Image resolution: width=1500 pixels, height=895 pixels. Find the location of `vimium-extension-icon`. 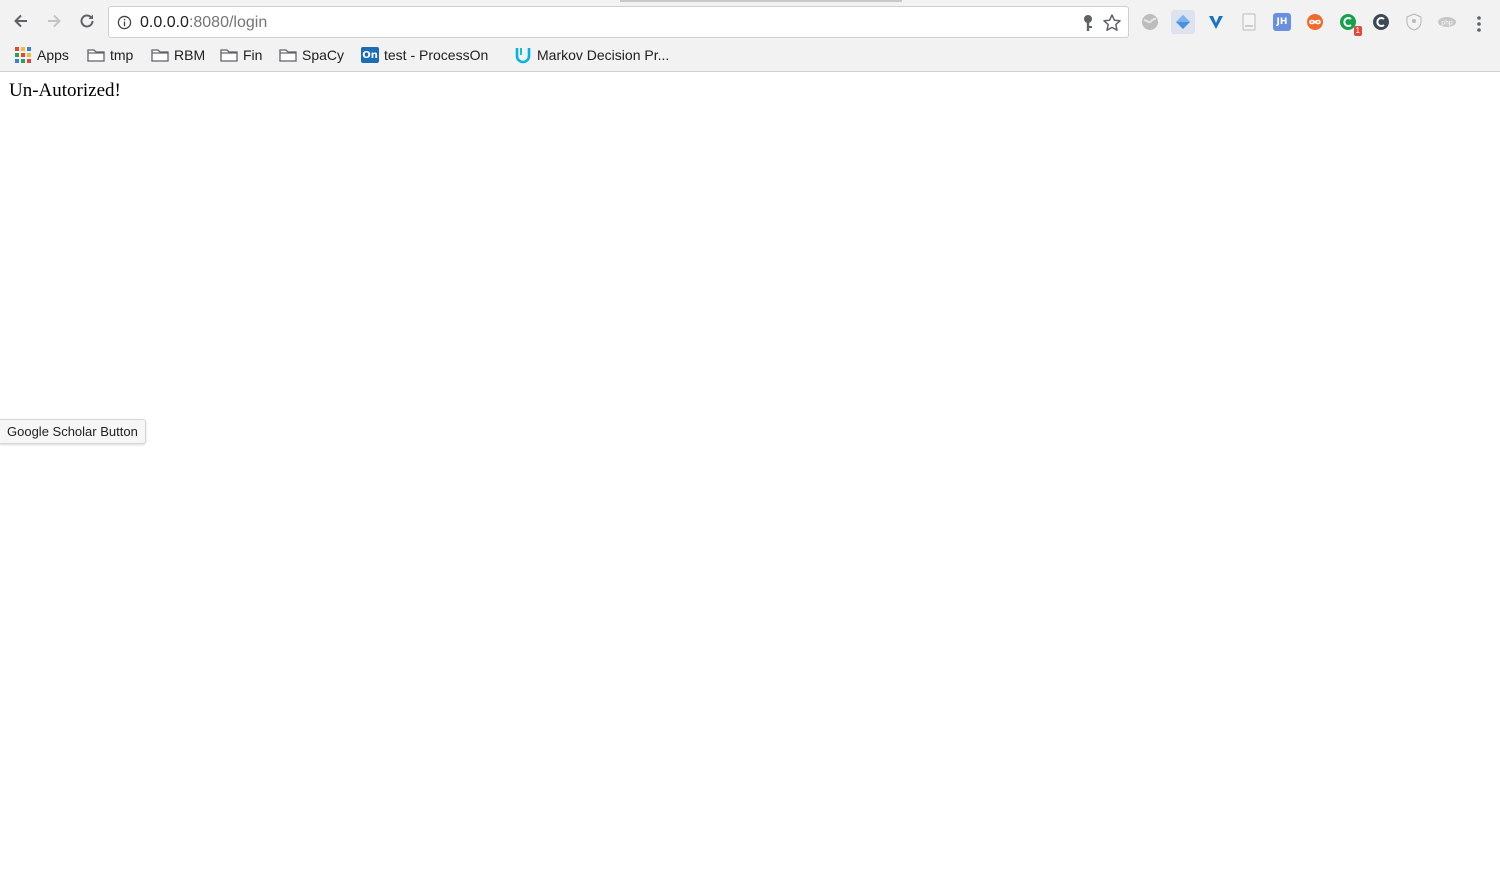

vimium-extension-icon is located at coordinates (1216, 22).